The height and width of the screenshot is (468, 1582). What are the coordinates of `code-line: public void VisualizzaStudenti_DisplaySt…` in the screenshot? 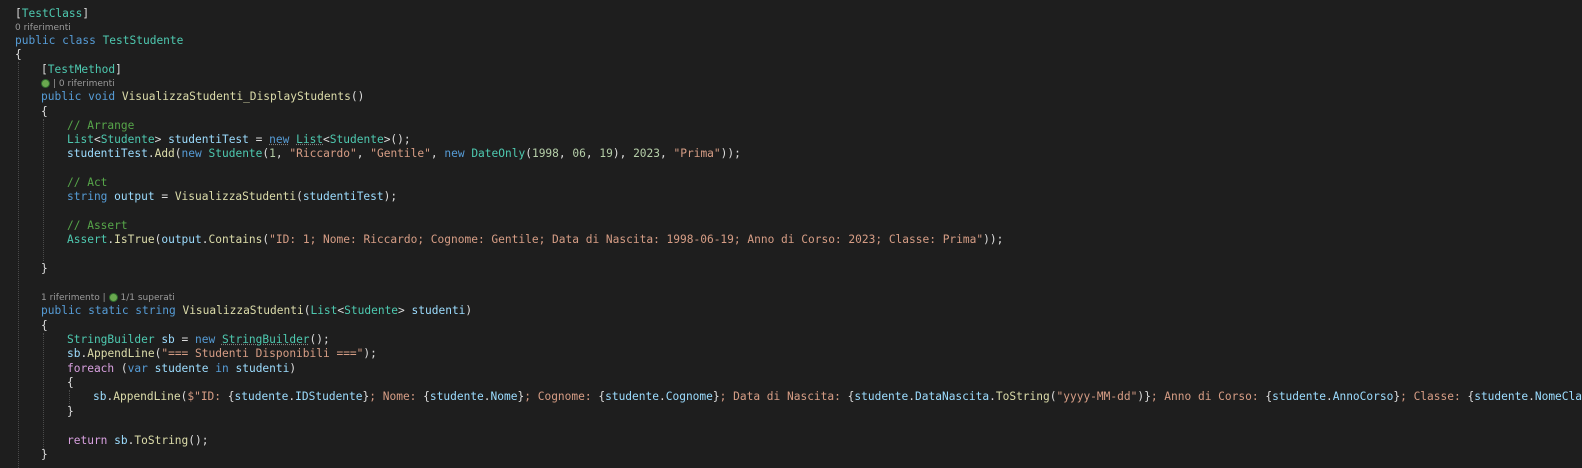 It's located at (203, 96).